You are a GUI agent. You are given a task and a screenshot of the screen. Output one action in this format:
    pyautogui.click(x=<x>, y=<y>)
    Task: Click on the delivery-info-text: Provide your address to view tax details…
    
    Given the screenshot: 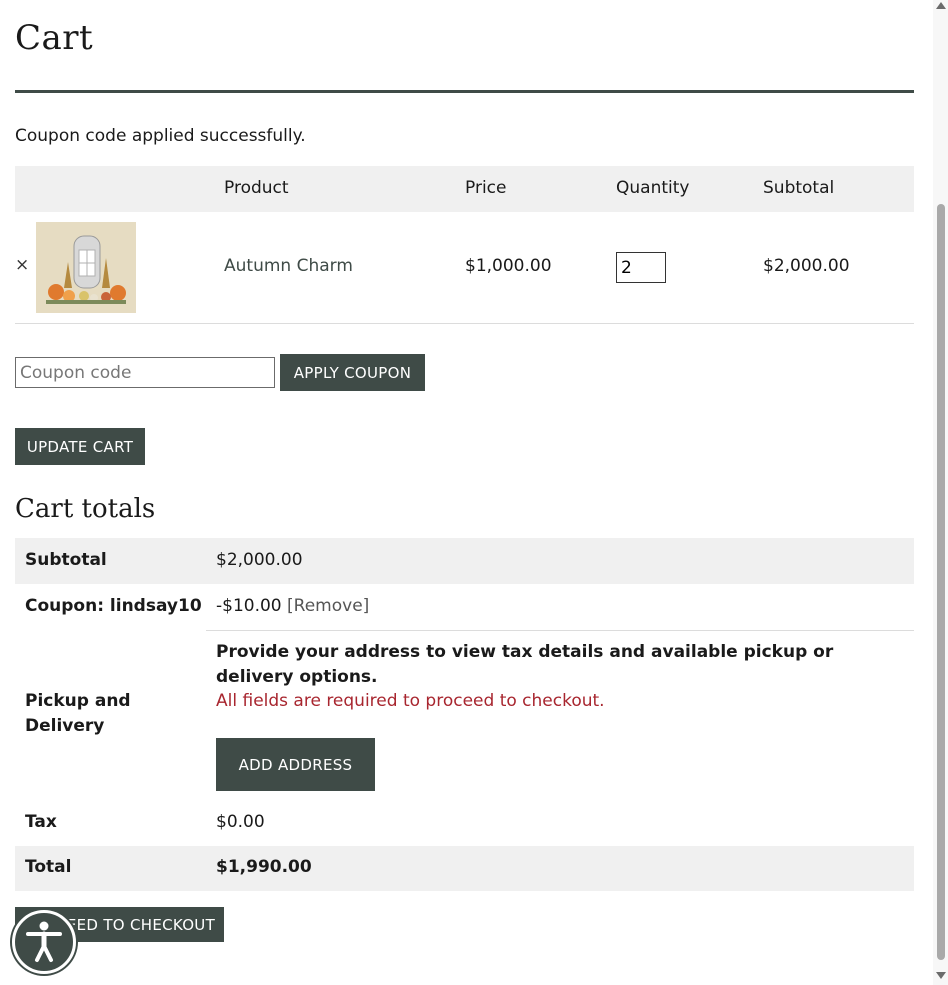 What is the action you would take?
    pyautogui.click(x=525, y=664)
    